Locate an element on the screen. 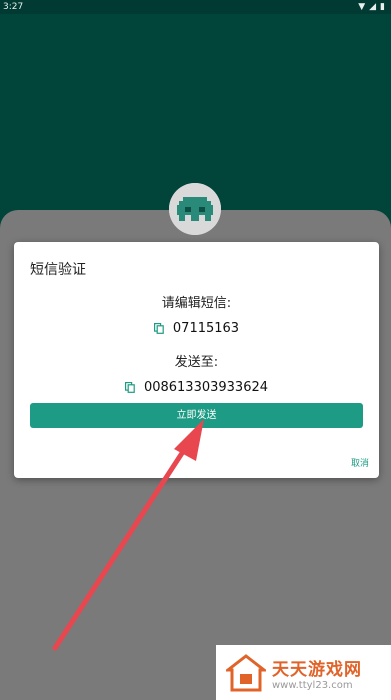 Image resolution: width=391 pixels, height=700 pixels. cancel-button: 取消 is located at coordinates (360, 462).